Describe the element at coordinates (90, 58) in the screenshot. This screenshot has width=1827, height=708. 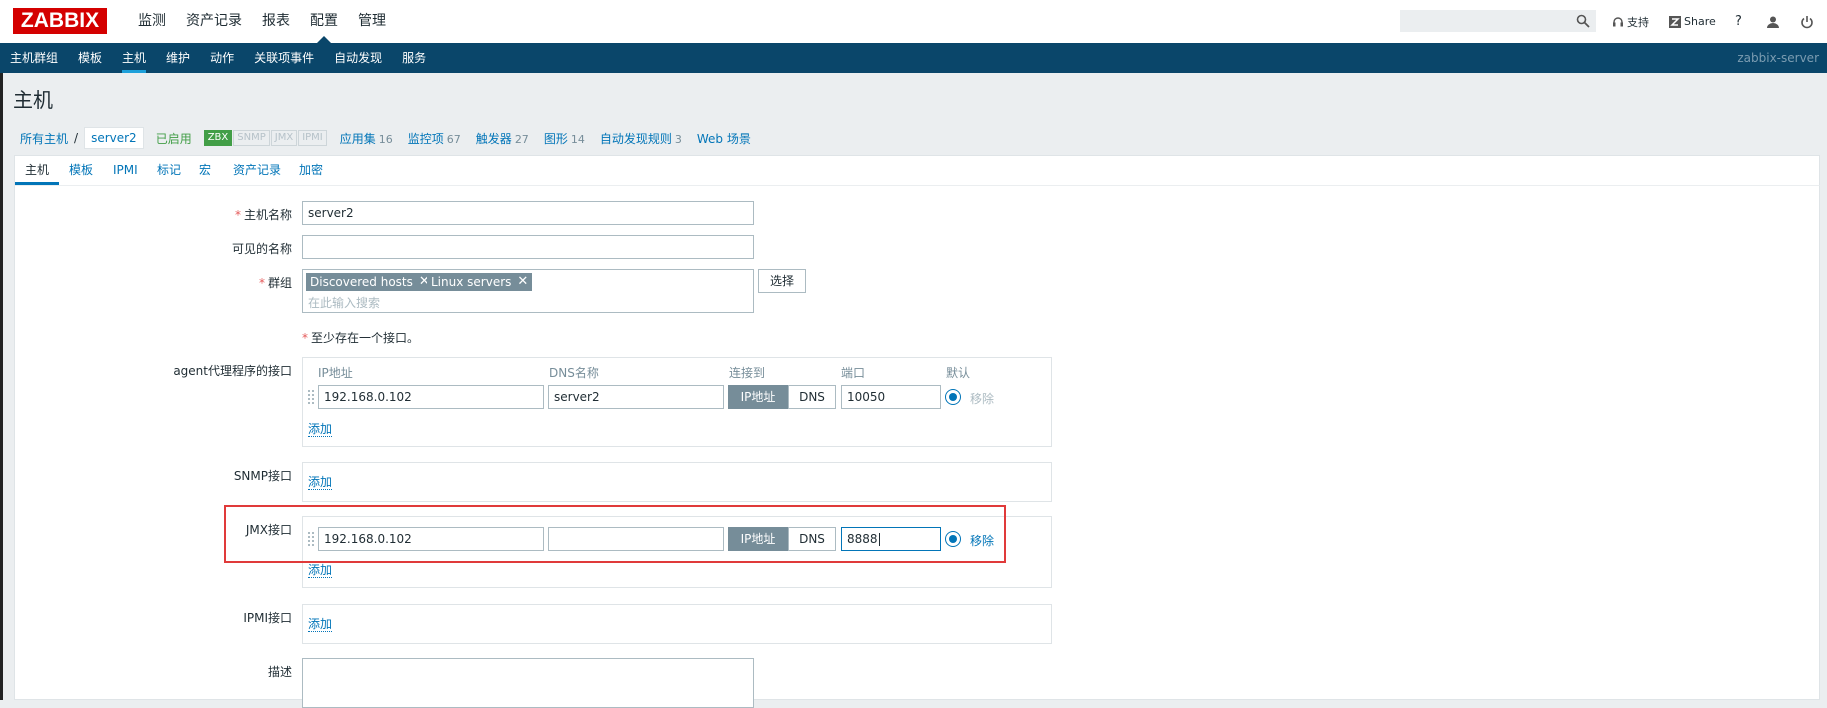
I see `submenu-templates: 模板` at that location.